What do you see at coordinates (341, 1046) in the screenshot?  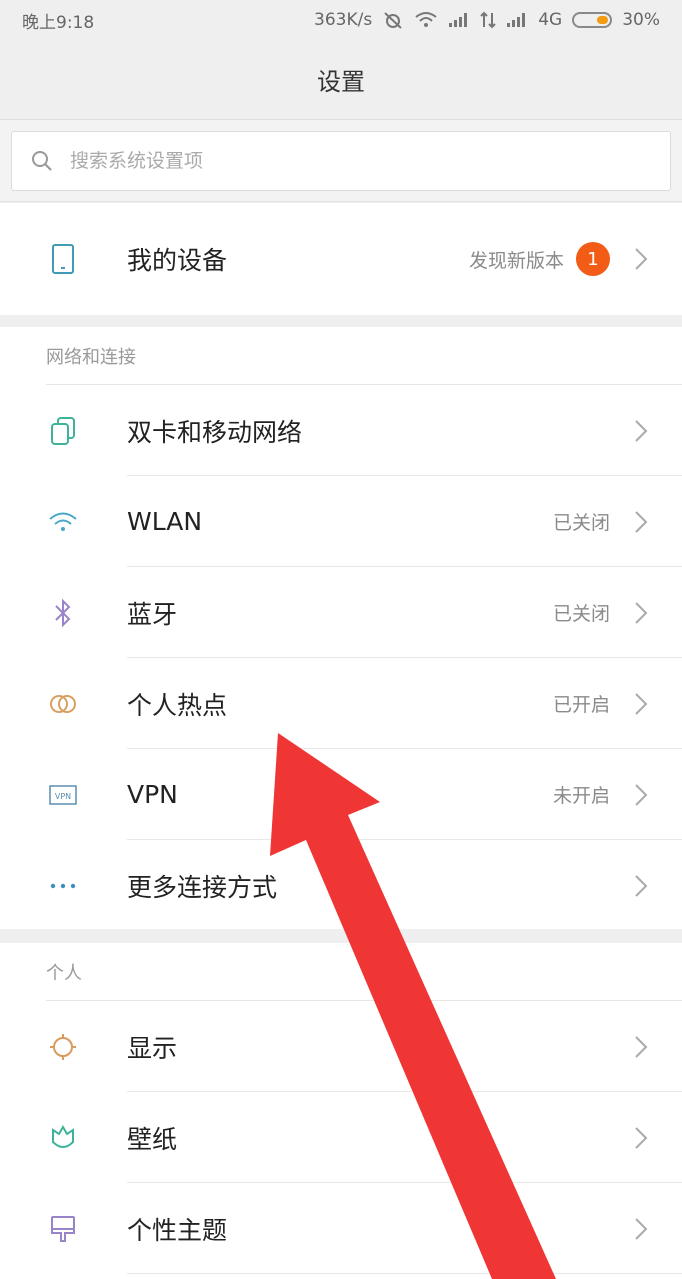 I see `list-item-display: 显示` at bounding box center [341, 1046].